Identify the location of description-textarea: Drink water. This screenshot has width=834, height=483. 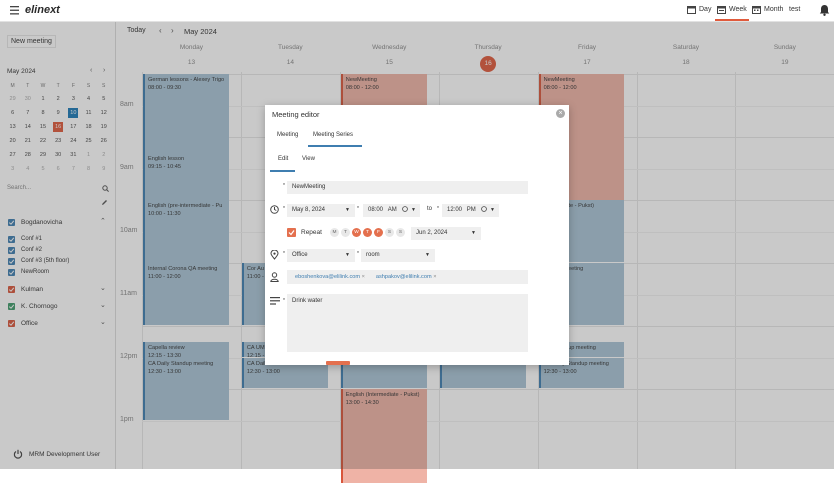
(407, 323).